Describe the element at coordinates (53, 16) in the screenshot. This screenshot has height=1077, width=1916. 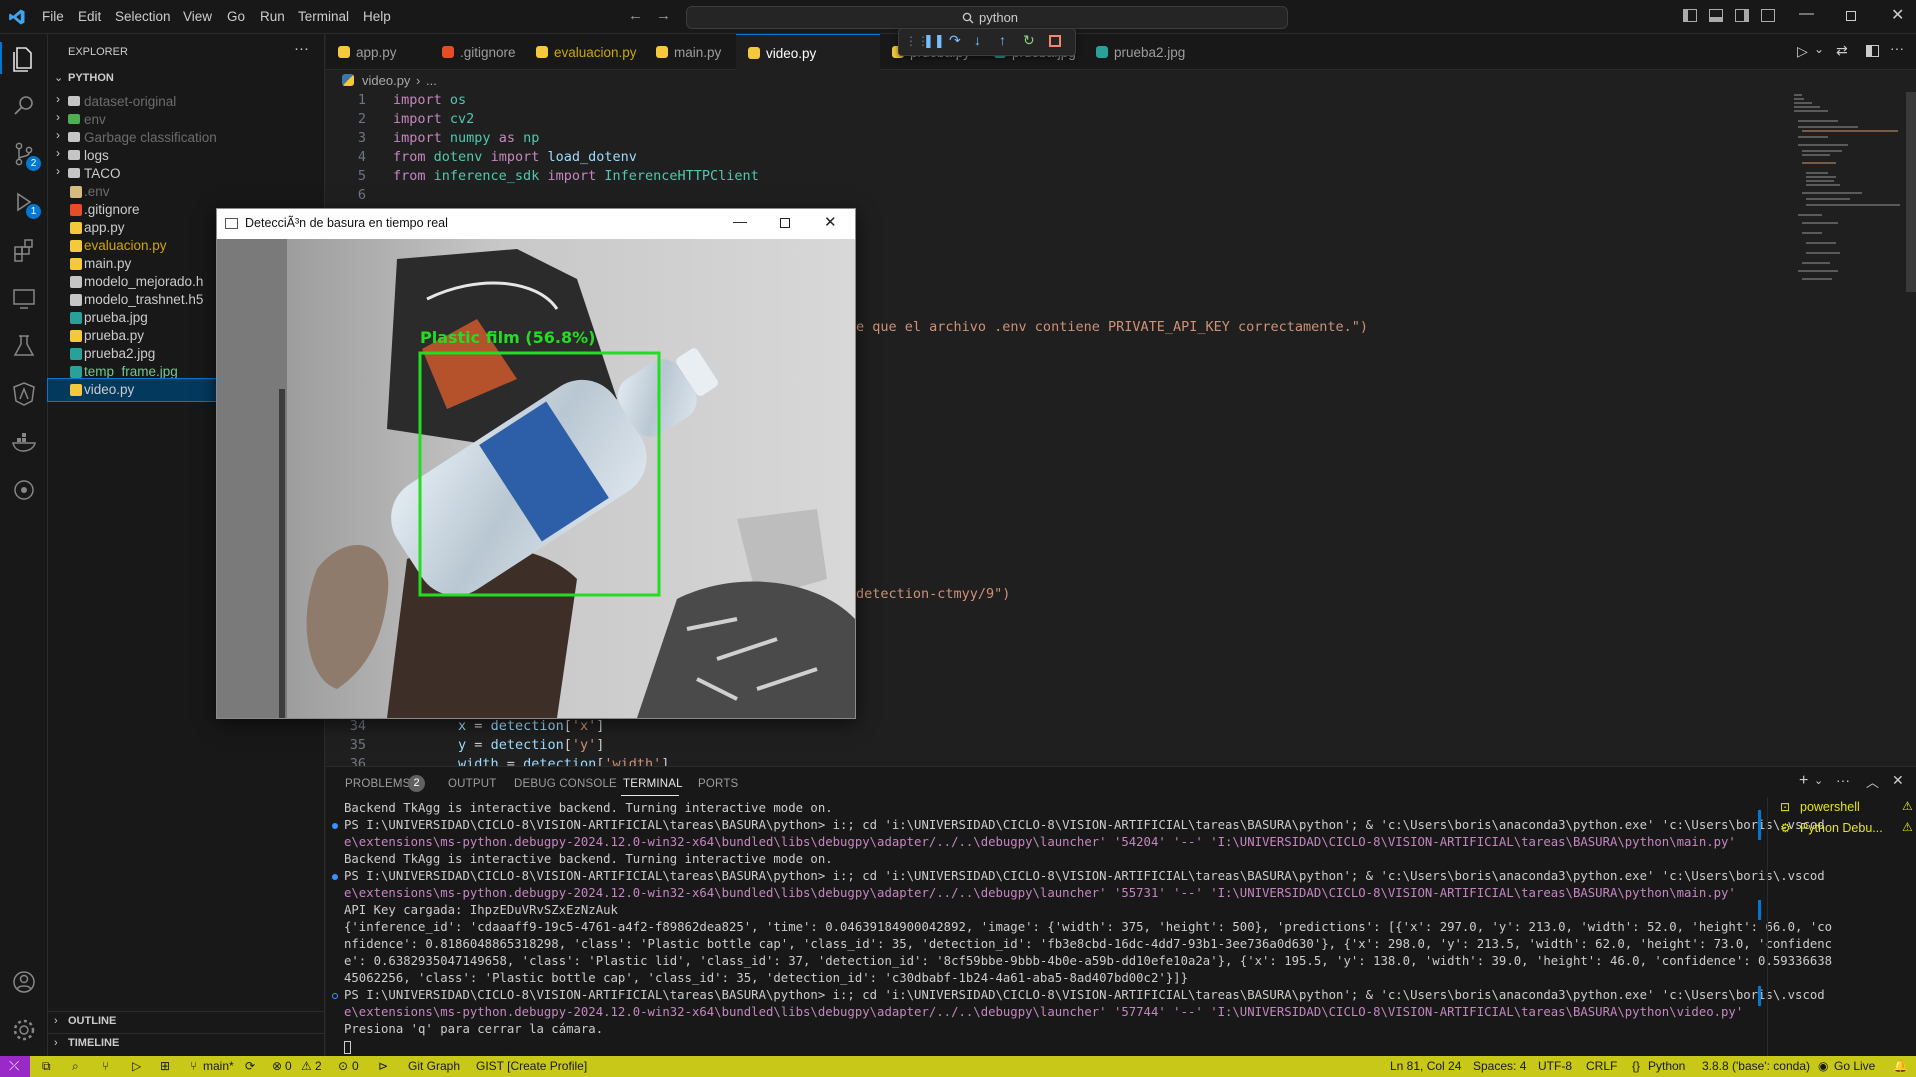
I see `menu-file: File` at that location.